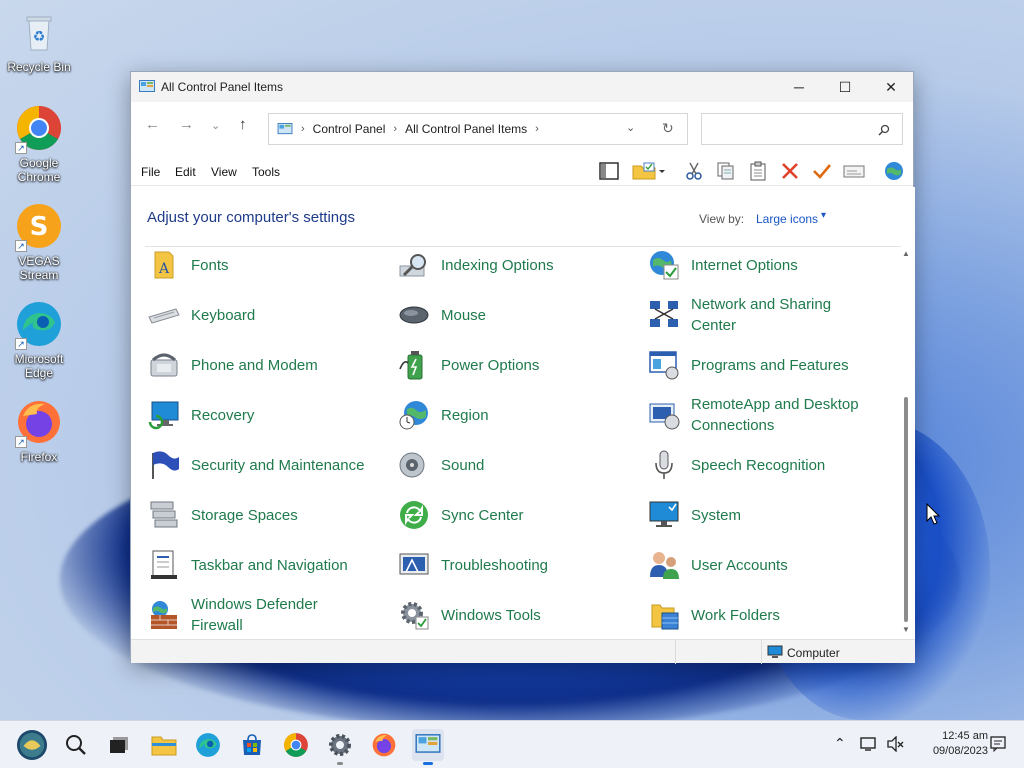 Image resolution: width=1024 pixels, height=768 pixels. Describe the element at coordinates (764, 415) in the screenshot. I see `cp-item-remoteapp: RemoteApp and Desktop Connections` at that location.